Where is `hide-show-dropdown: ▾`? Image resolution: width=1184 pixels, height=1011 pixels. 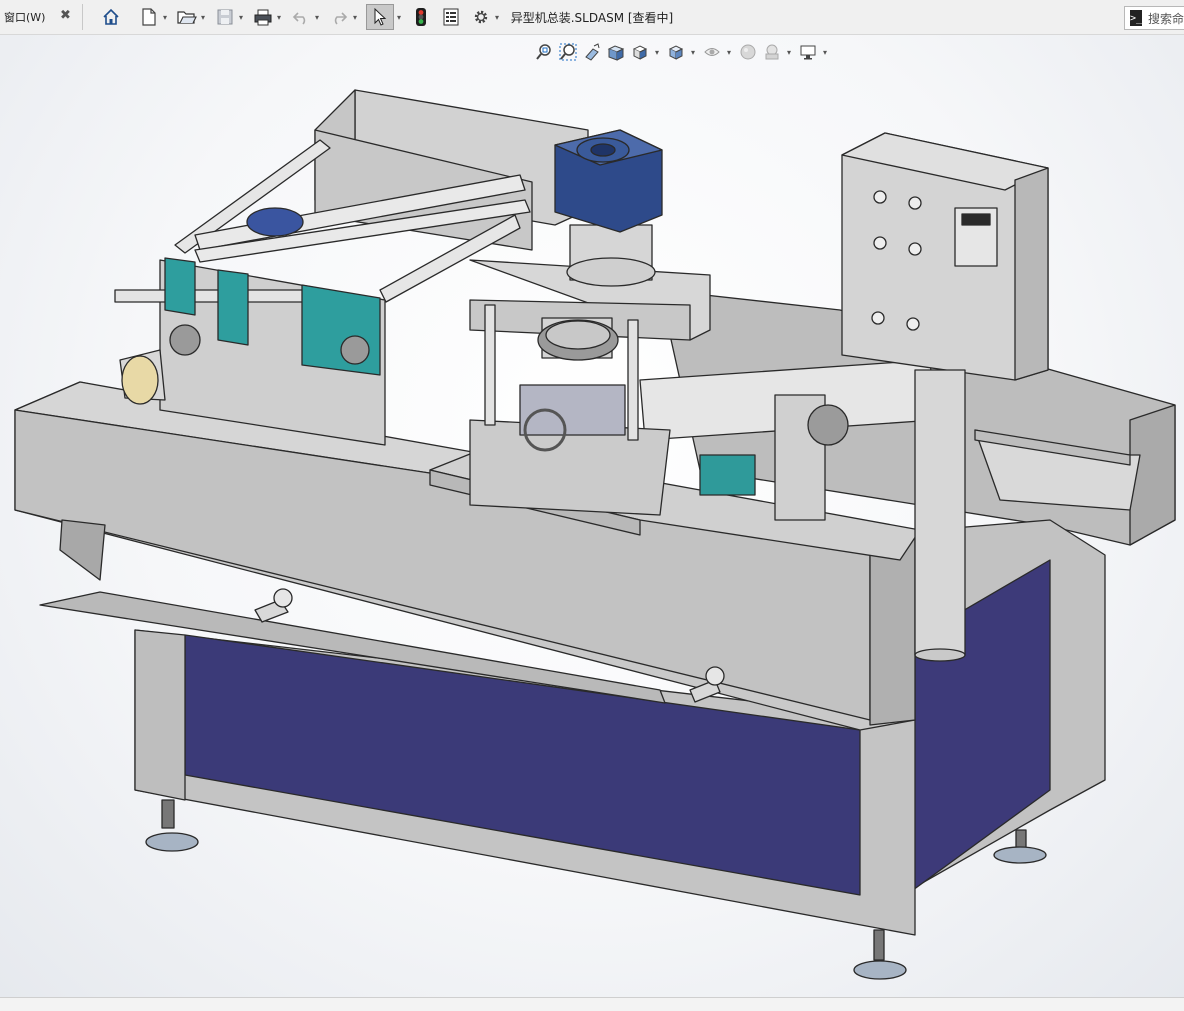
hide-show-dropdown: ▾ is located at coordinates (729, 52).